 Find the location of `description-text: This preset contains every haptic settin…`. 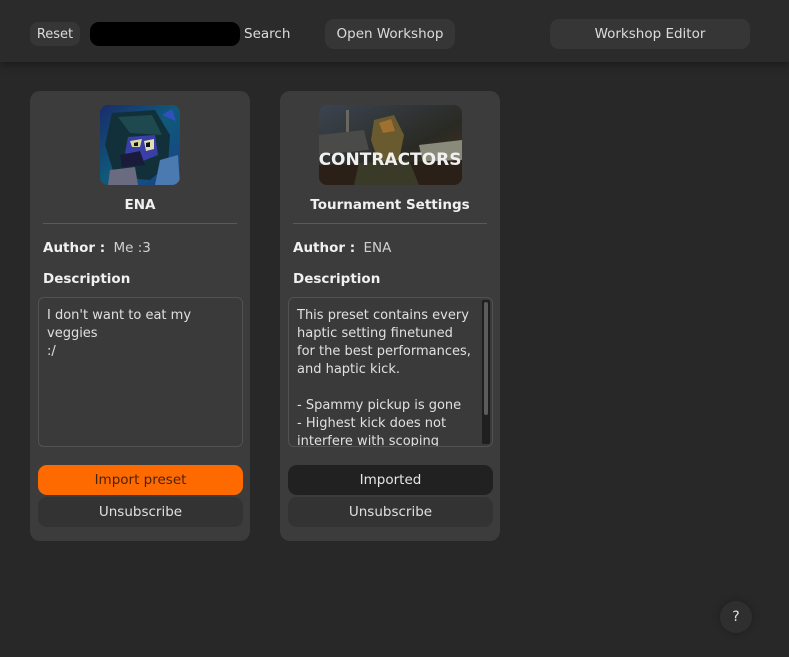

description-text: This preset contains every haptic settin… is located at coordinates (384, 377).